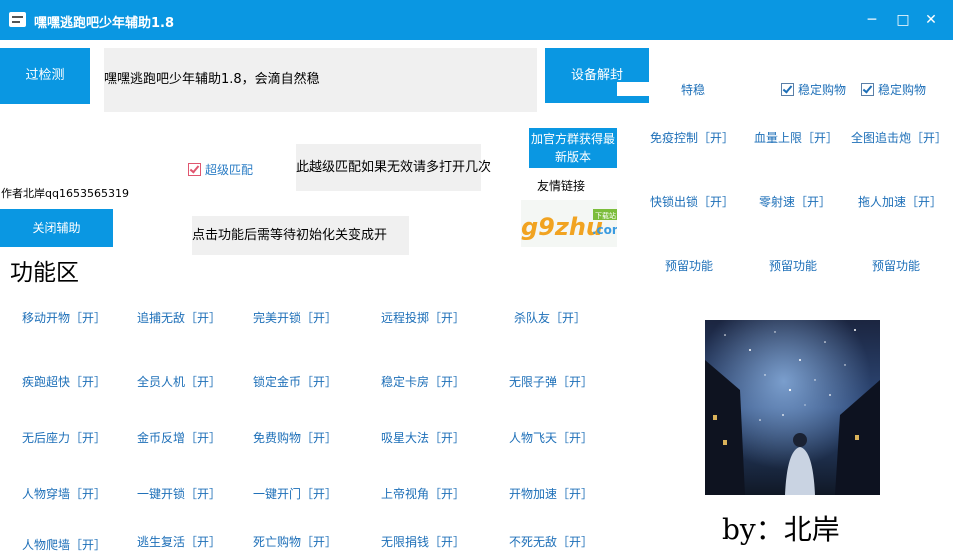 The image size is (953, 559). What do you see at coordinates (295, 317) in the screenshot?
I see `feature-item: 完美开锁［开］` at bounding box center [295, 317].